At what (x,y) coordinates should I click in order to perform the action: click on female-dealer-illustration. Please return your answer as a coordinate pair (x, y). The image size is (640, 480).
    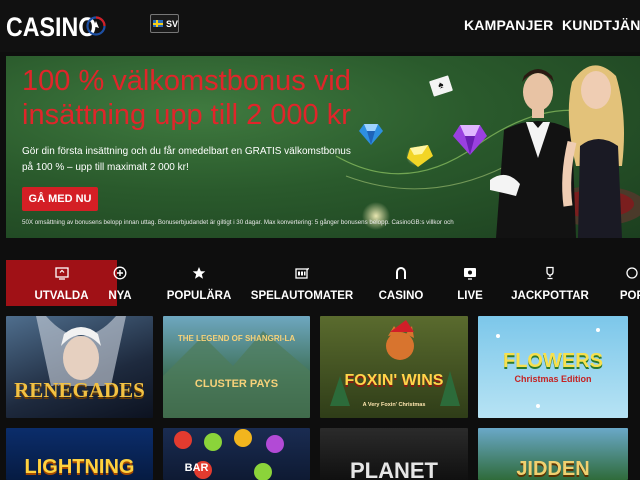
    Looking at the image, I should click on (593, 151).